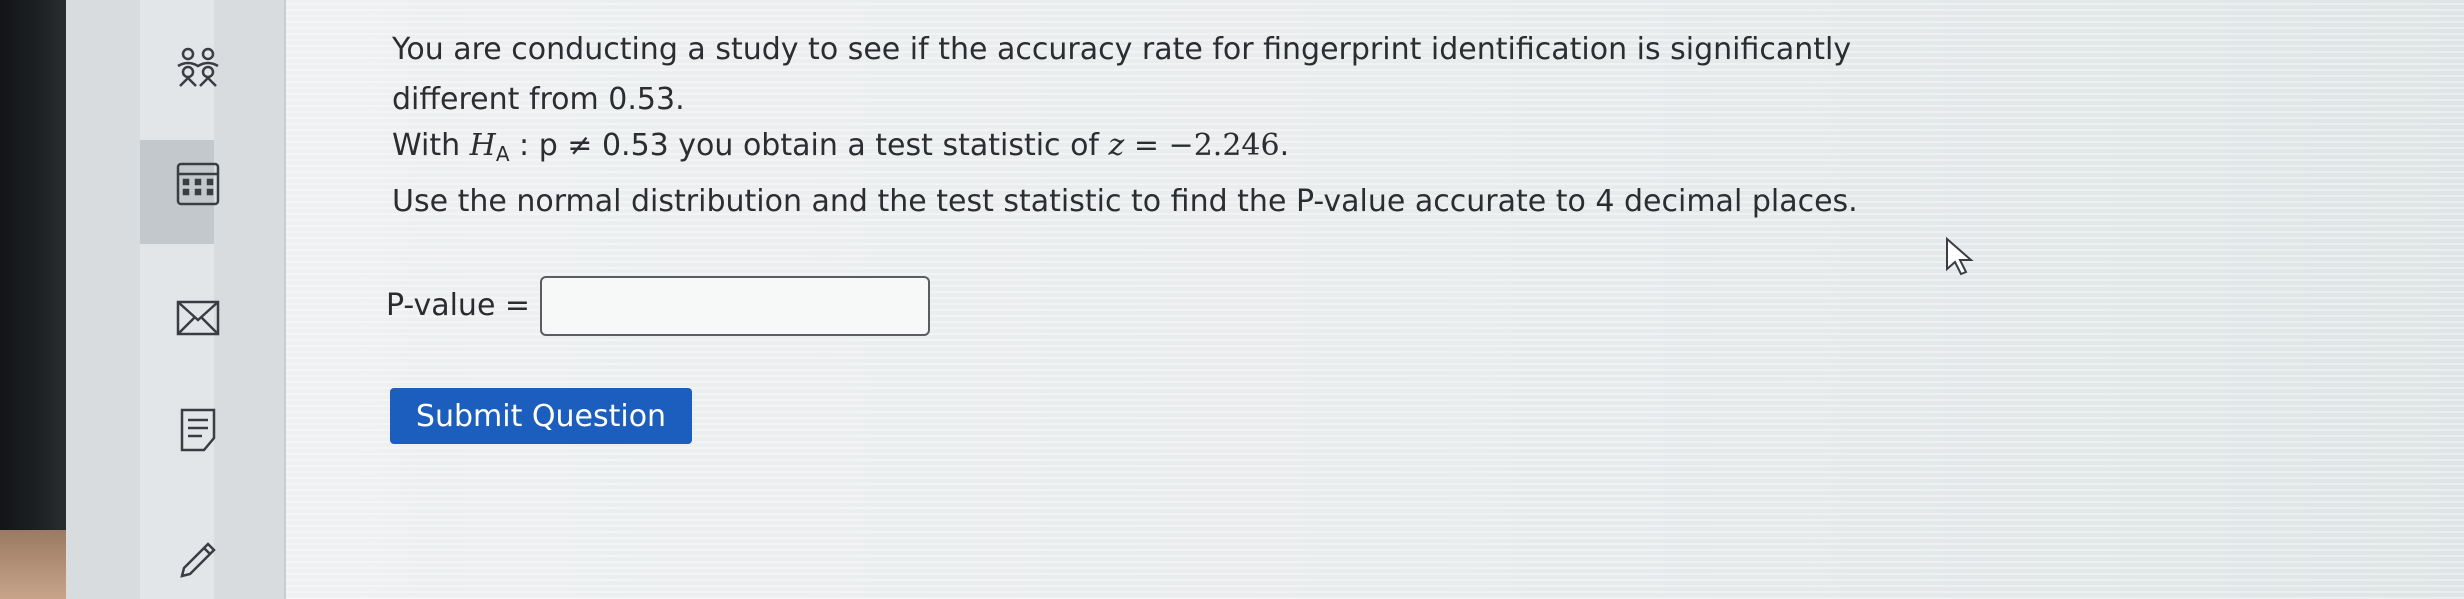  Describe the element at coordinates (198, 184) in the screenshot. I see `calculator-icon` at that location.